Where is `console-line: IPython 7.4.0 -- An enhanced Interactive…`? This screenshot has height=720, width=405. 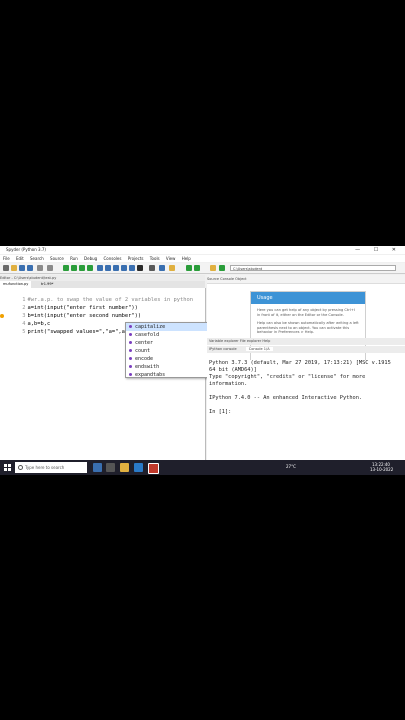 console-line: IPython 7.4.0 -- An enhanced Interactive… is located at coordinates (286, 398).